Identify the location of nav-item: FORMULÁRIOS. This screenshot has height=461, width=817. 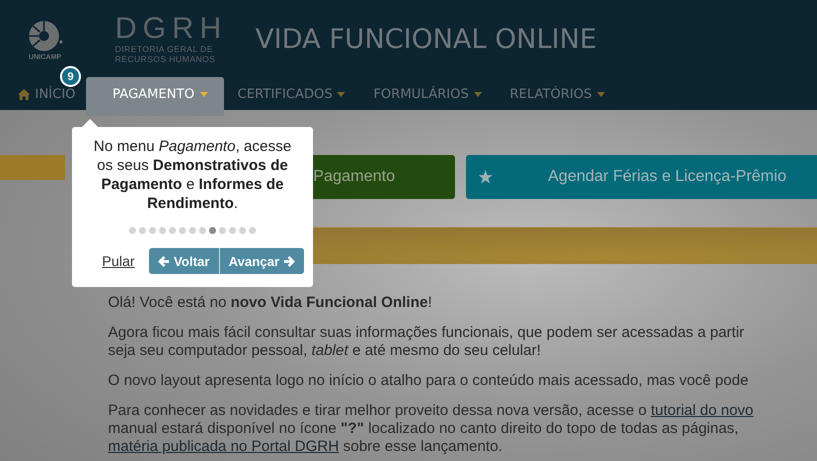
(427, 94).